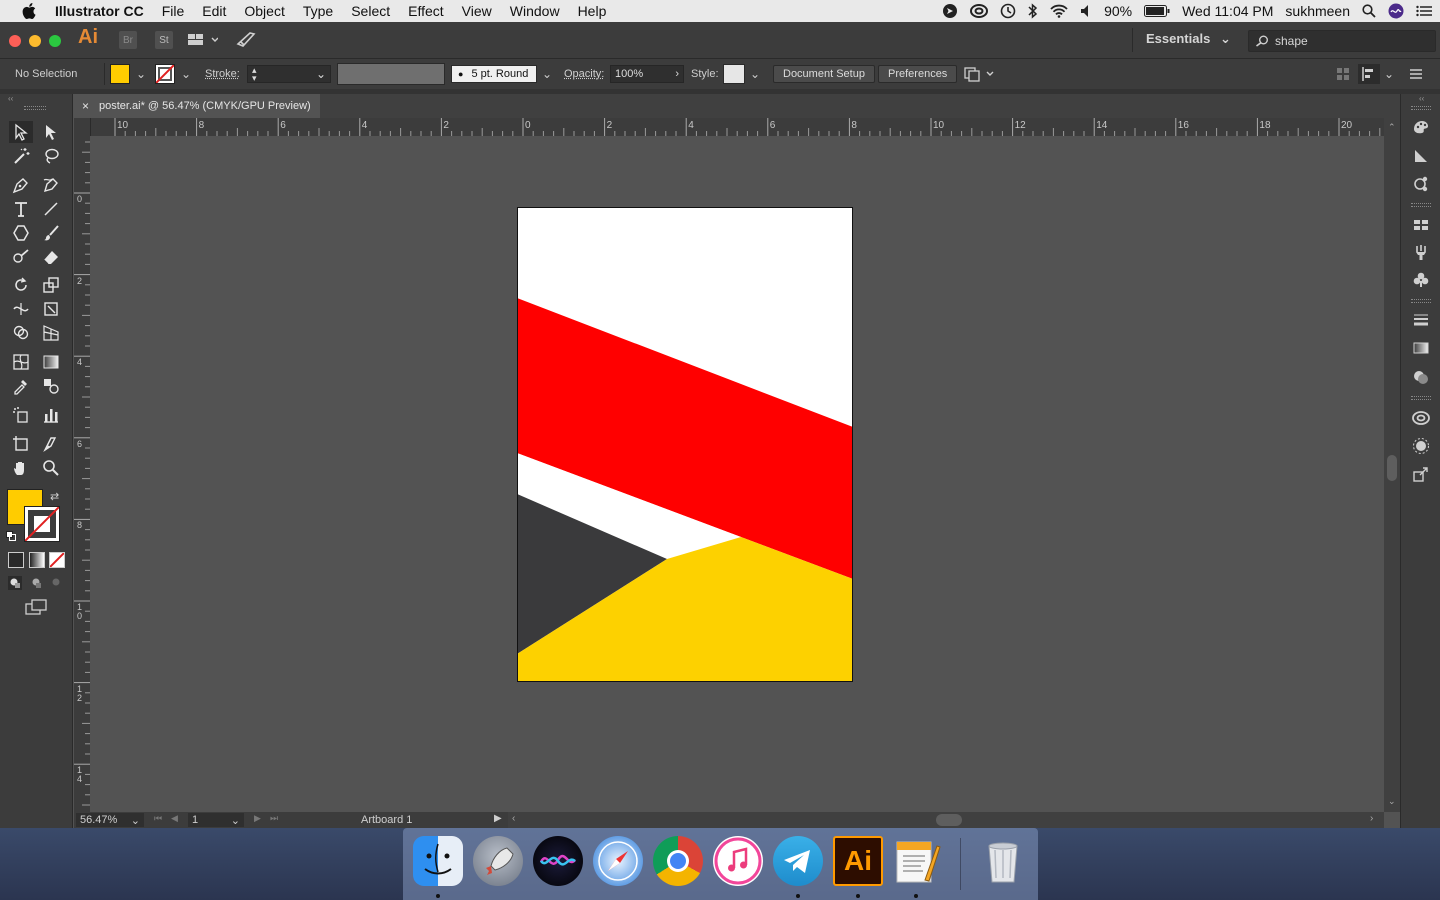 The image size is (1440, 900). Describe the element at coordinates (949, 820) in the screenshot. I see `horizontal-scroll-thumb` at that location.